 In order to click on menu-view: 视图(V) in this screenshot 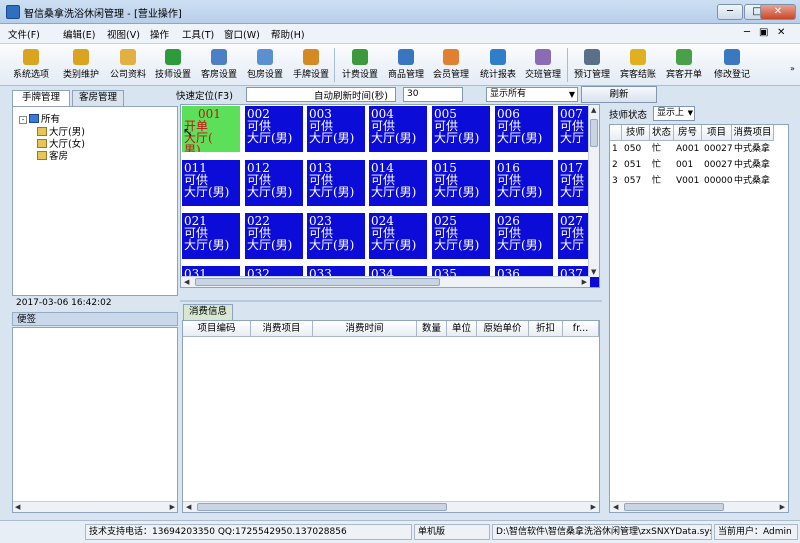, I will do `click(123, 34)`.